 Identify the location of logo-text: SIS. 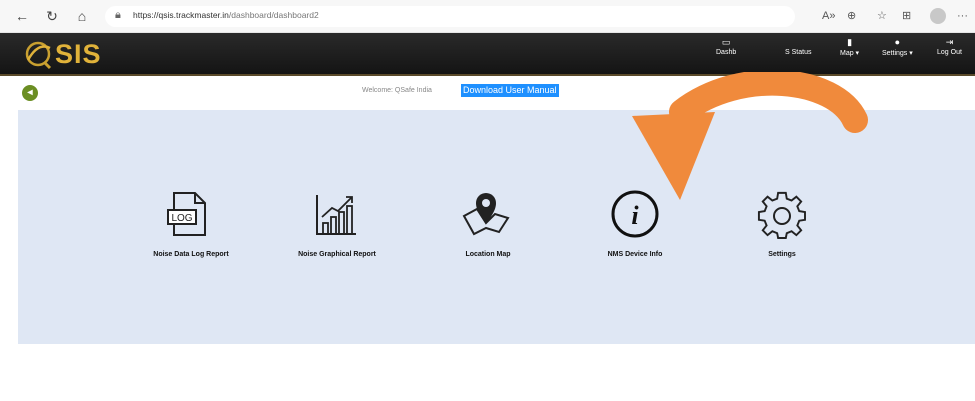
(78, 54).